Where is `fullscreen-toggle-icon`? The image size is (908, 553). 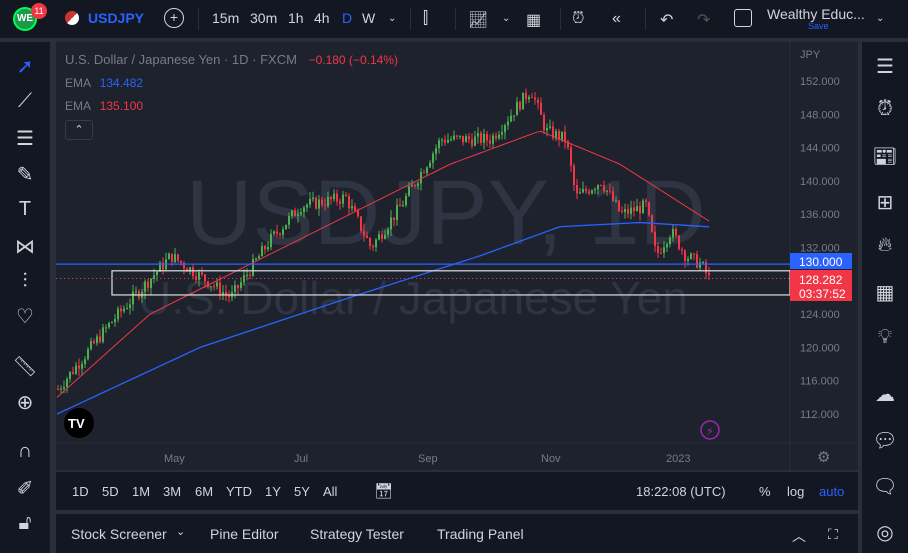
fullscreen-toggle-icon is located at coordinates (743, 18).